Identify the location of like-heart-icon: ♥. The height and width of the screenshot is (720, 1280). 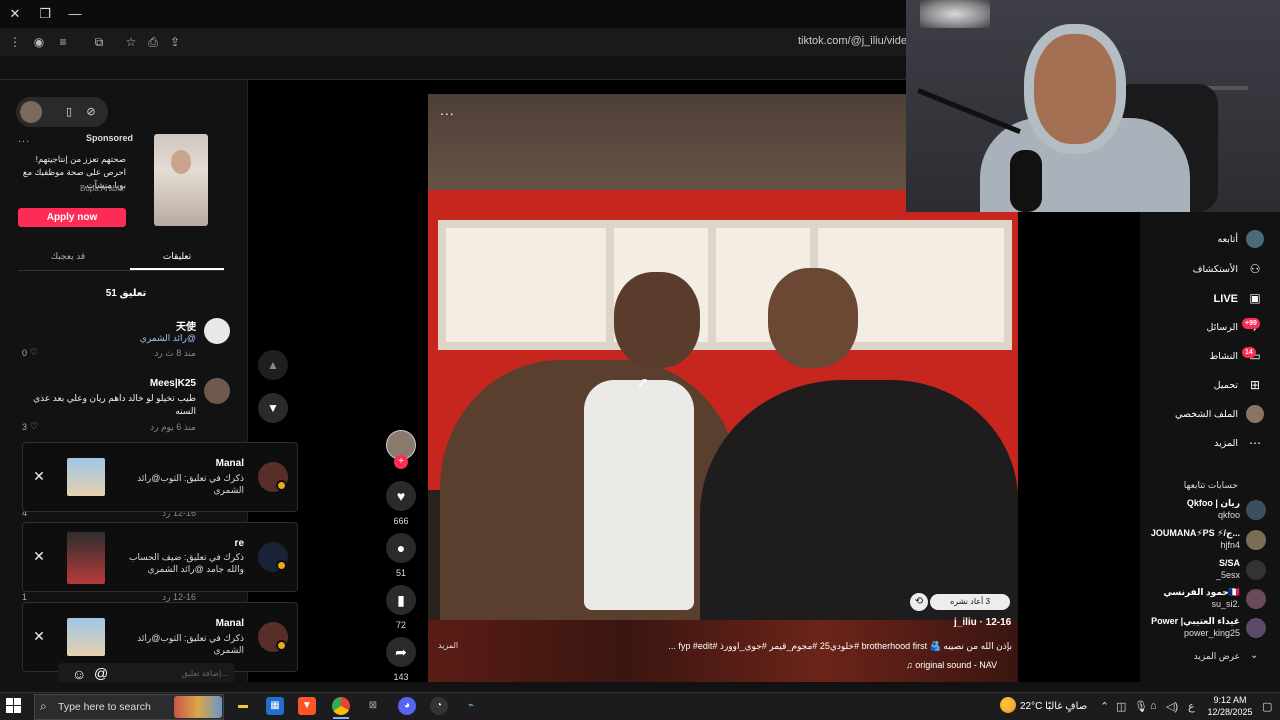
(401, 496).